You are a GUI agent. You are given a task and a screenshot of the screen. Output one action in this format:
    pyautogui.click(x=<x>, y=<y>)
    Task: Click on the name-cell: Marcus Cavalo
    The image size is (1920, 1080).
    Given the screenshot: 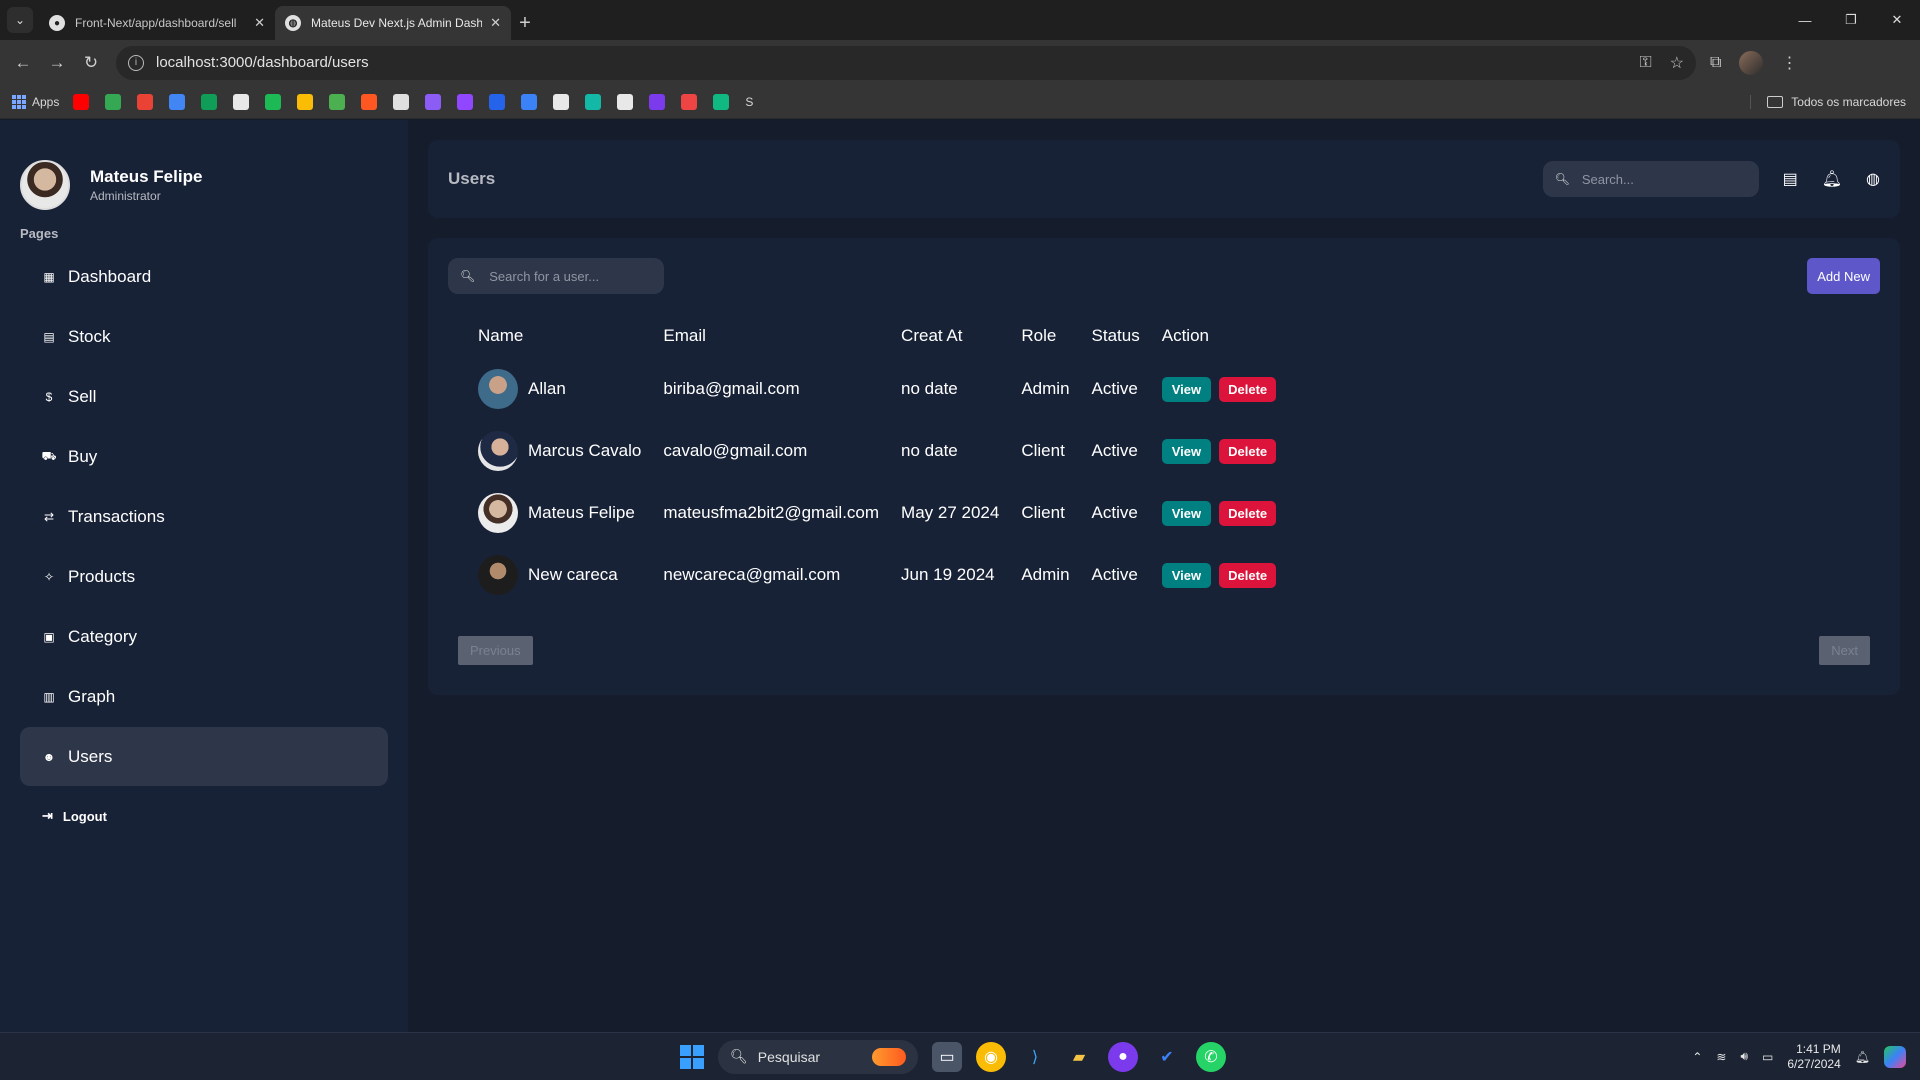 What is the action you would take?
    pyautogui.click(x=570, y=451)
    